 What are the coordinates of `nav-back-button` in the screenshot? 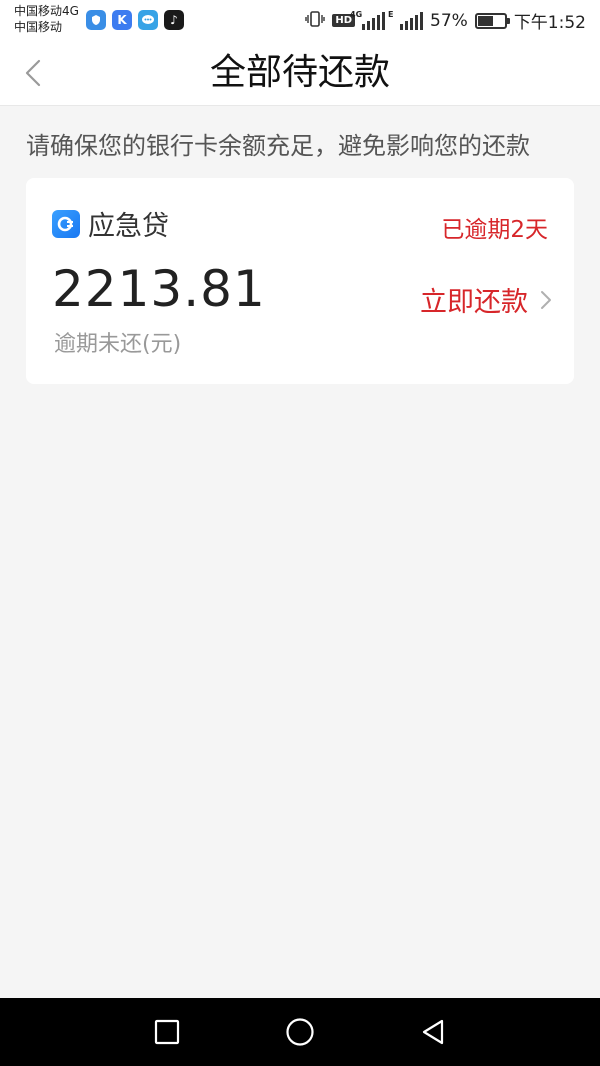 It's located at (433, 1032).